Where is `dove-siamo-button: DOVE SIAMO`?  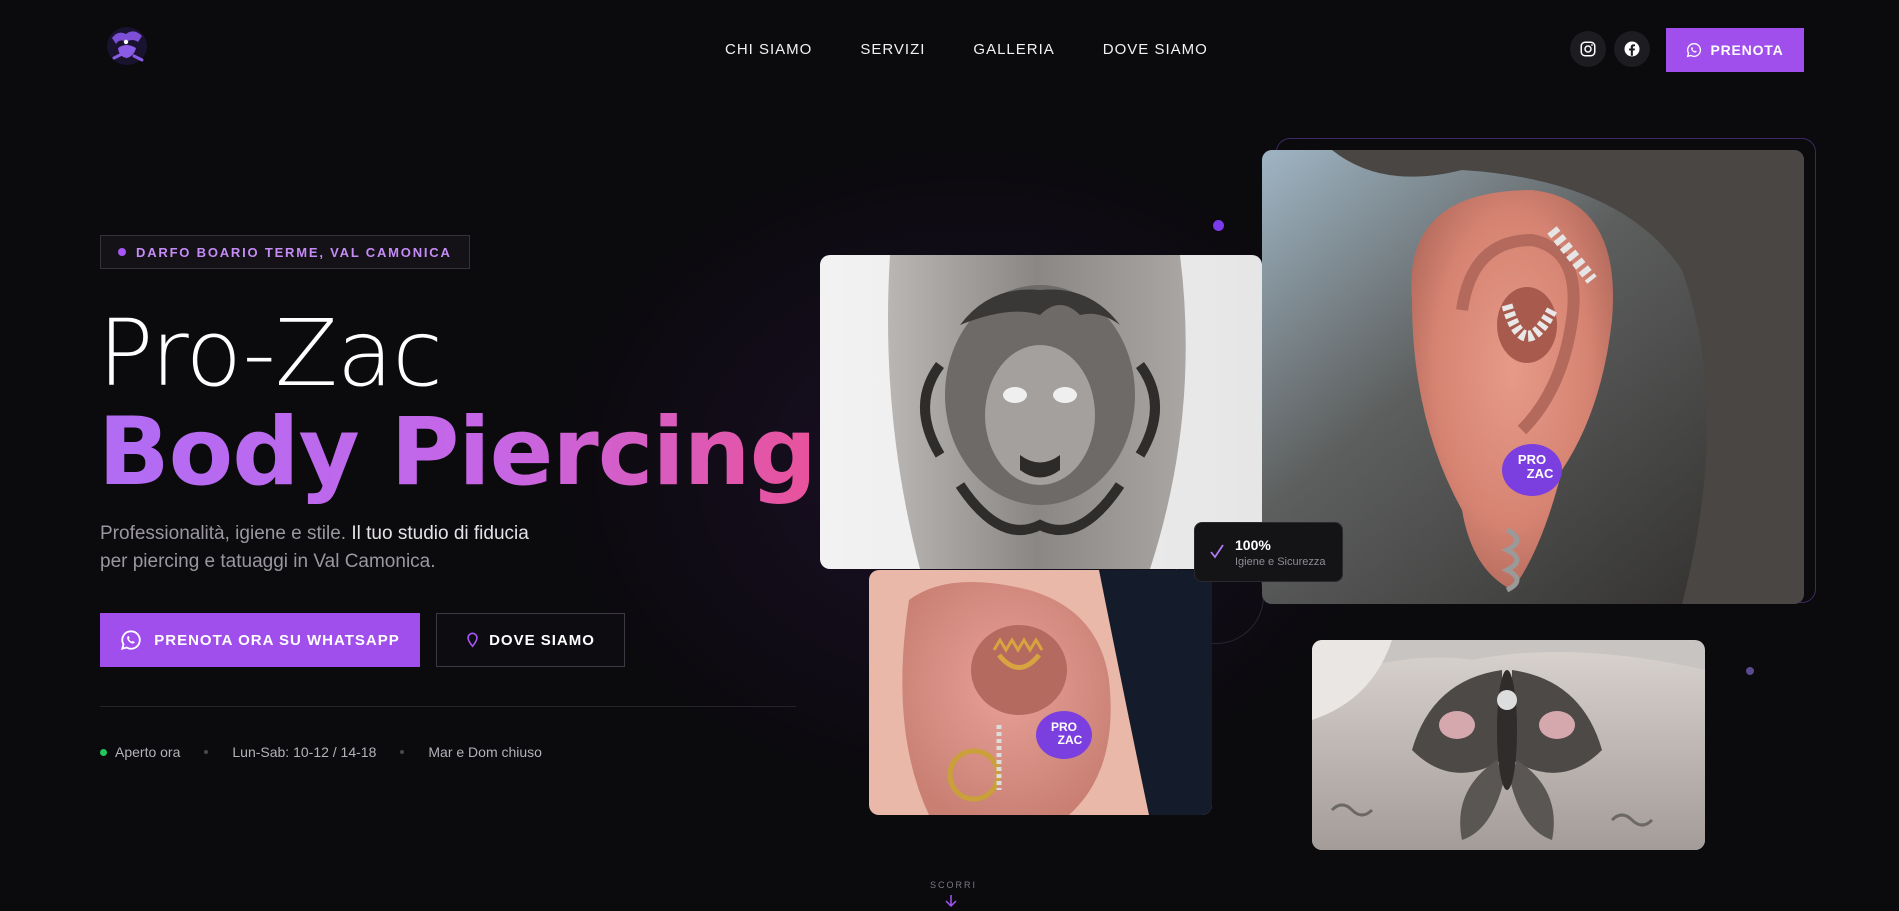 dove-siamo-button: DOVE SIAMO is located at coordinates (530, 640).